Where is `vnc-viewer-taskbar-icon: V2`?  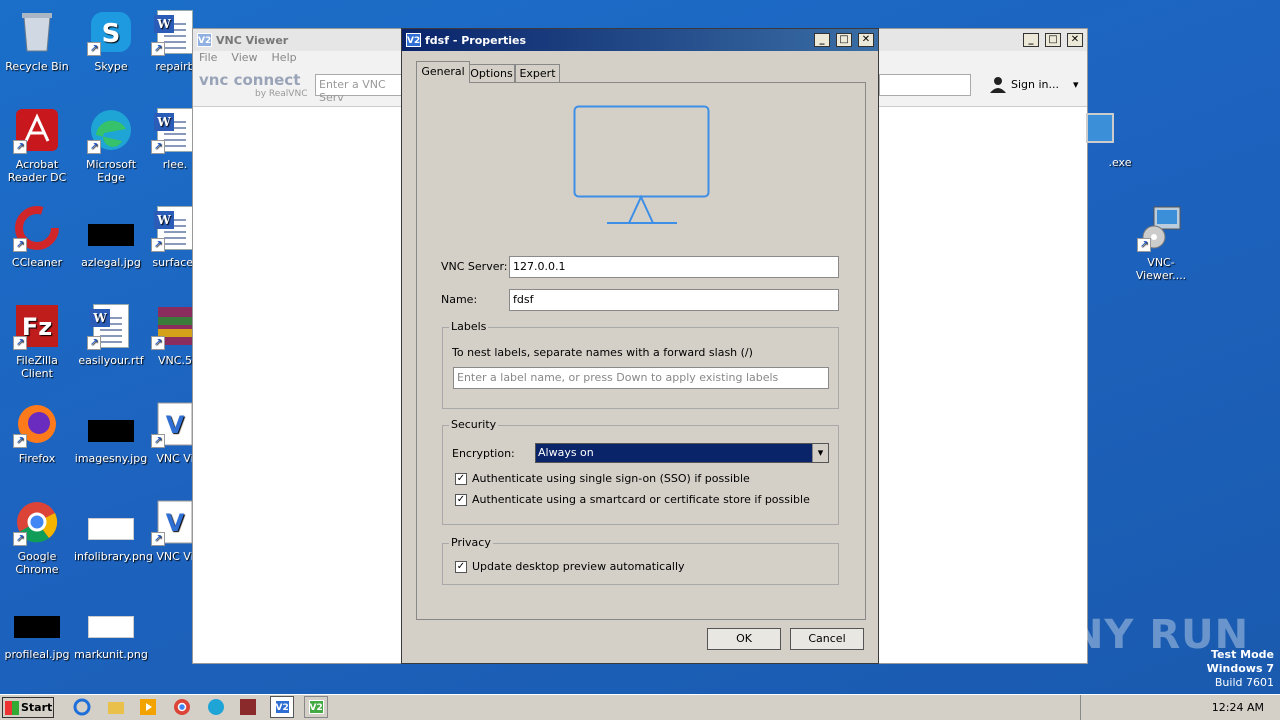 vnc-viewer-taskbar-icon: V2 is located at coordinates (282, 707).